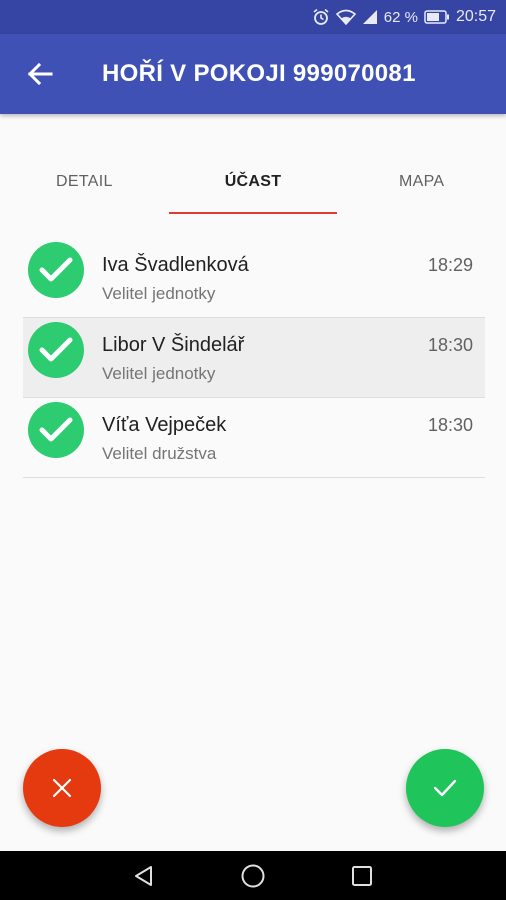 The height and width of the screenshot is (900, 506). I want to click on list-item: Libor V Šindelář Velitel jednotky 18:30, so click(254, 358).